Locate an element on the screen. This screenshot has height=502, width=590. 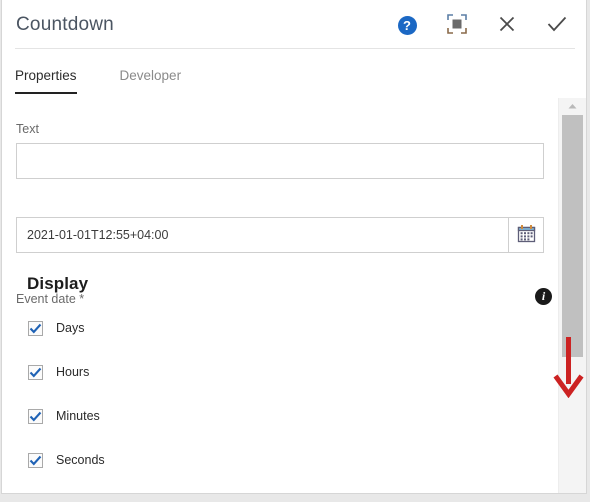
close-button is located at coordinates (507, 25).